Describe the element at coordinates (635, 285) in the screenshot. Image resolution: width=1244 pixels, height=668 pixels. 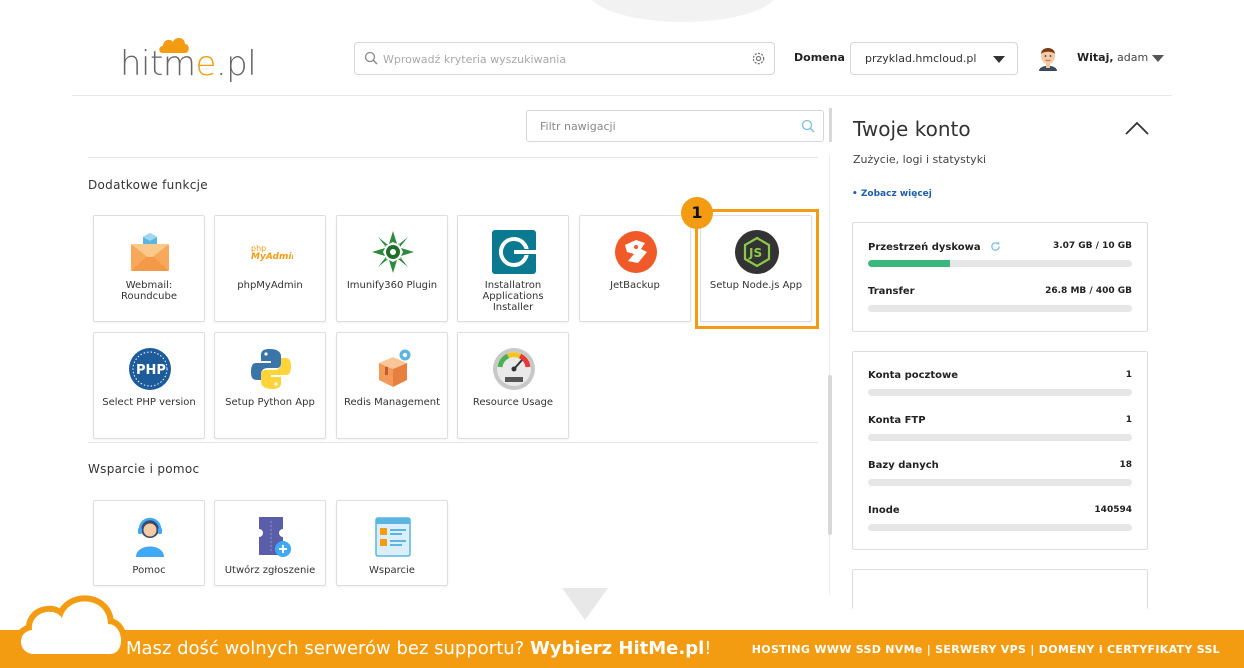
I see `tile-label: JetBackup` at that location.